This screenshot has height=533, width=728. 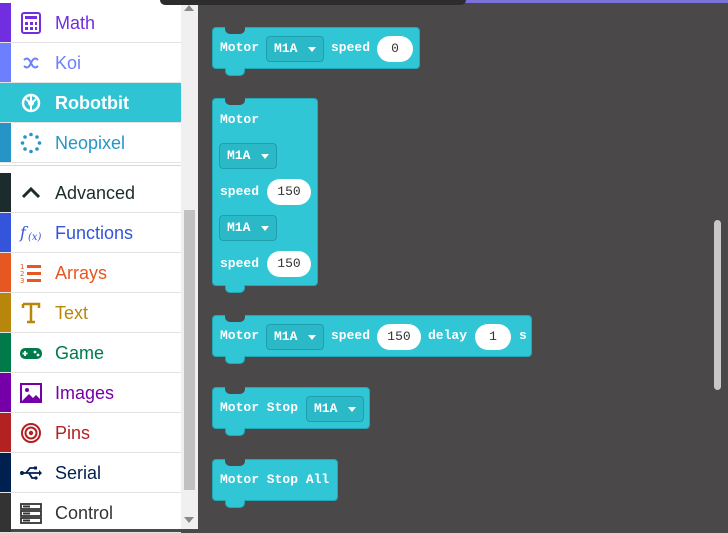 What do you see at coordinates (80, 353) in the screenshot?
I see `toolbox-item-label: Game` at bounding box center [80, 353].